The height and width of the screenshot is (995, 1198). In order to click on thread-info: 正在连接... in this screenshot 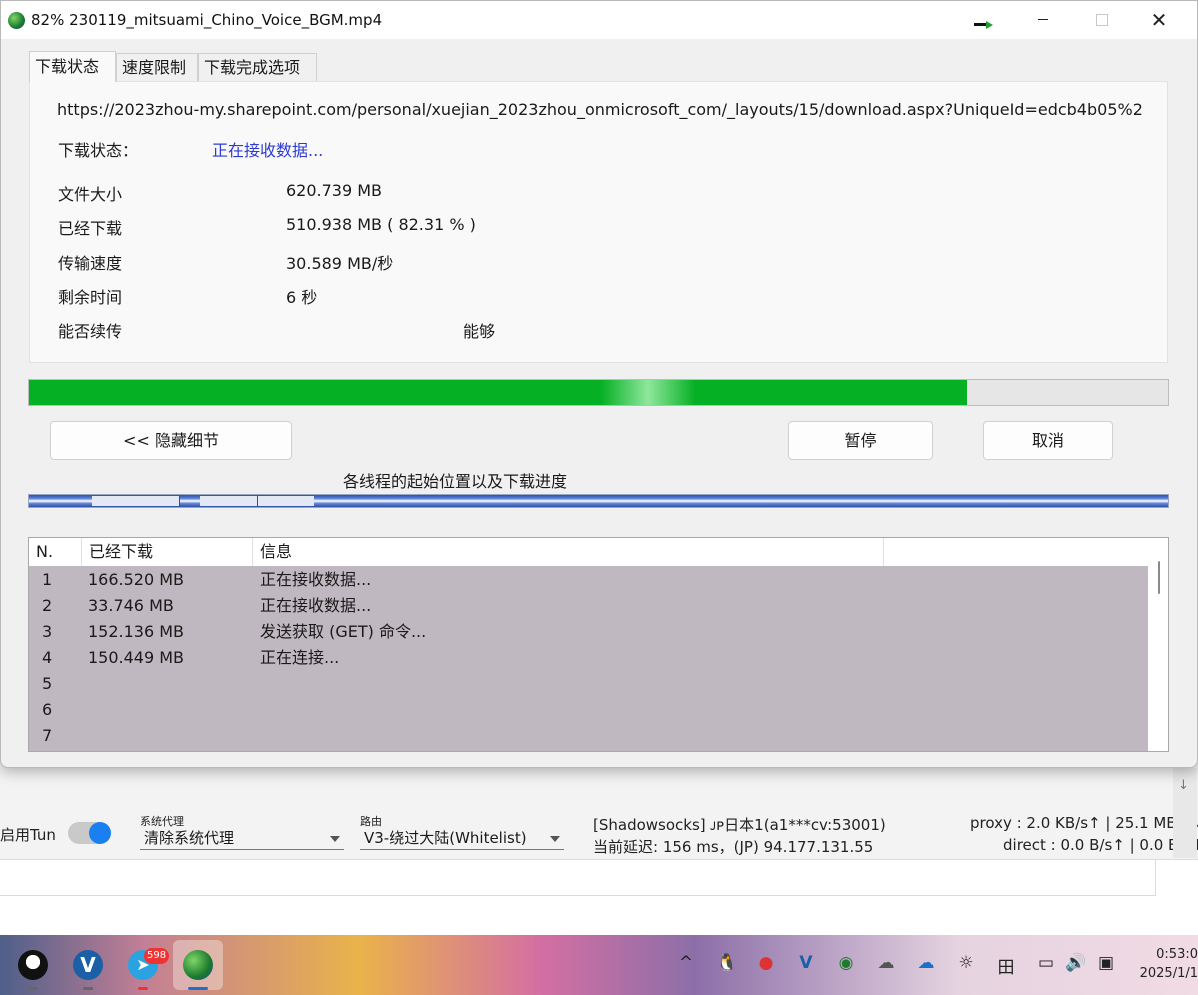, I will do `click(300, 657)`.